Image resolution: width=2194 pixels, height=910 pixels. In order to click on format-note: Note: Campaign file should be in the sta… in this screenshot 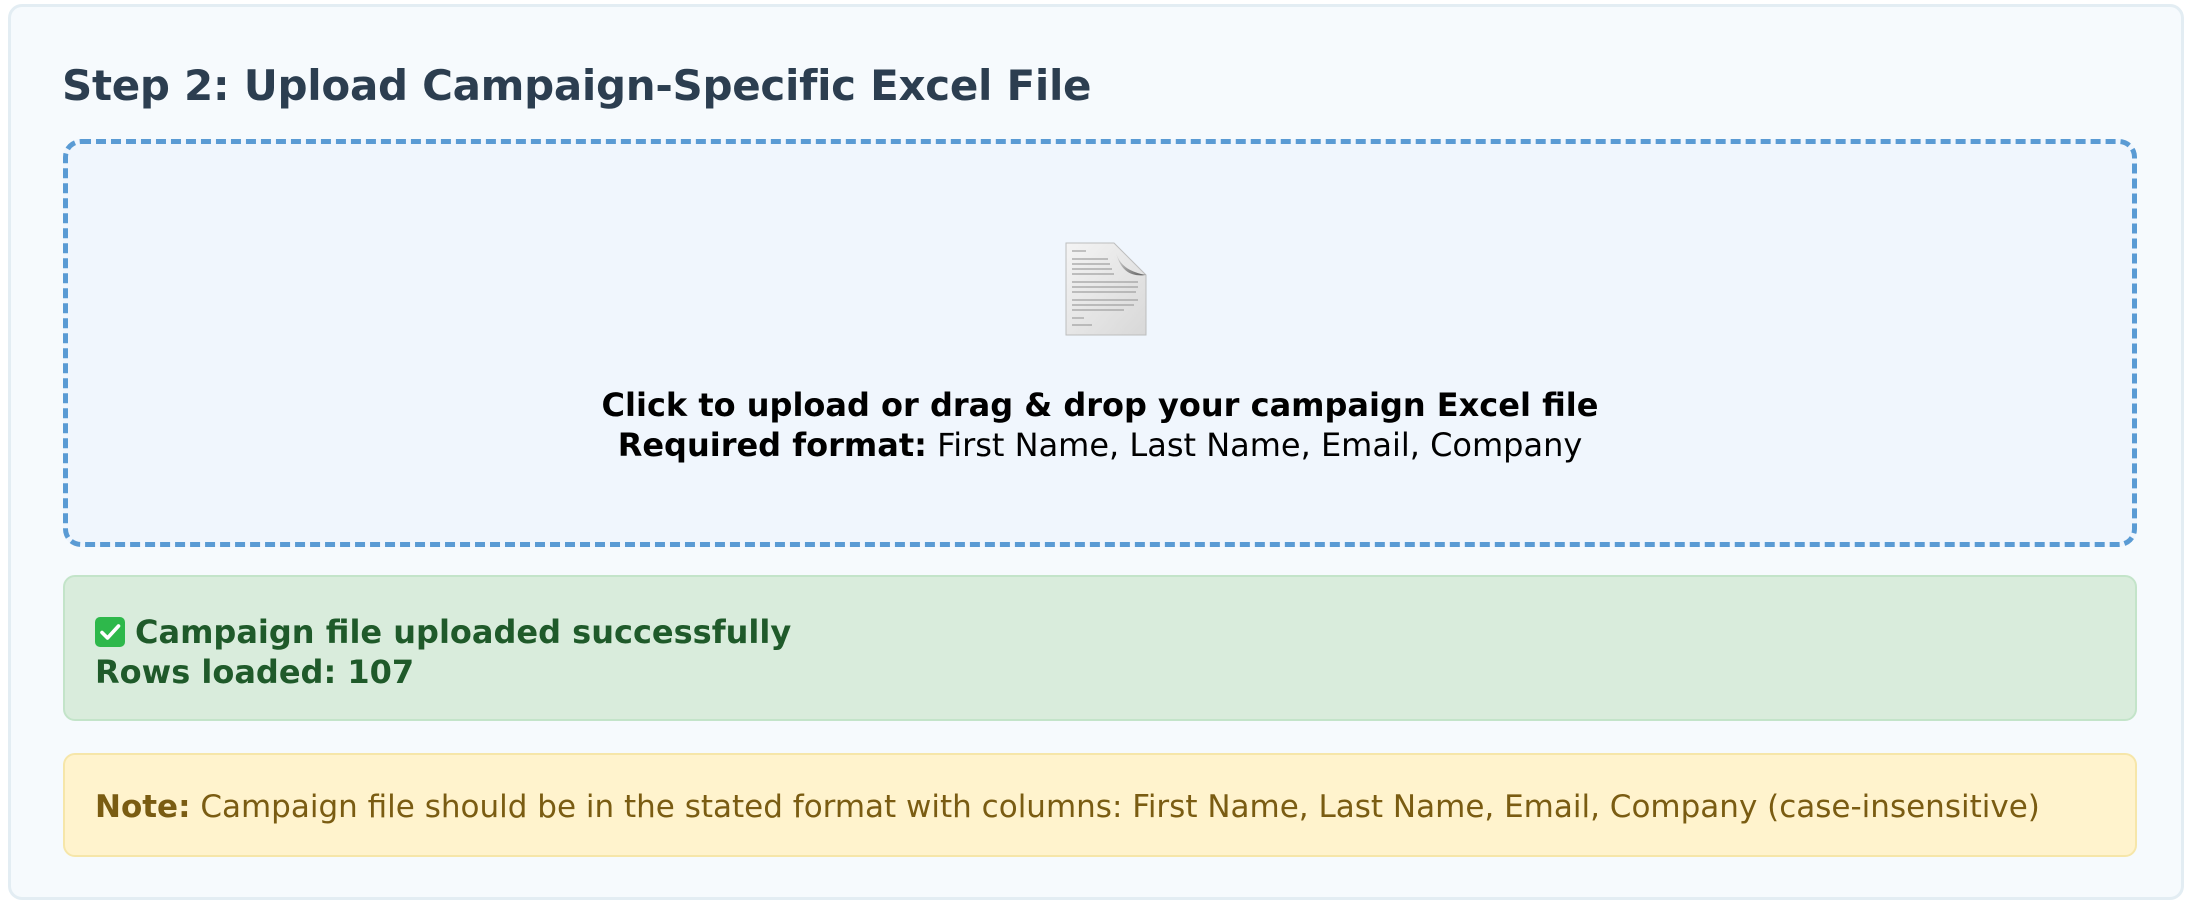, I will do `click(1100, 805)`.